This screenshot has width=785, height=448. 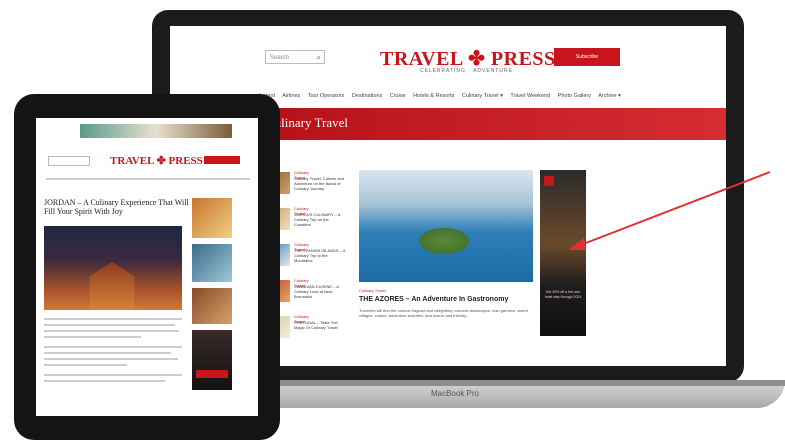 What do you see at coordinates (674, 209) in the screenshot?
I see `arrow-line` at bounding box center [674, 209].